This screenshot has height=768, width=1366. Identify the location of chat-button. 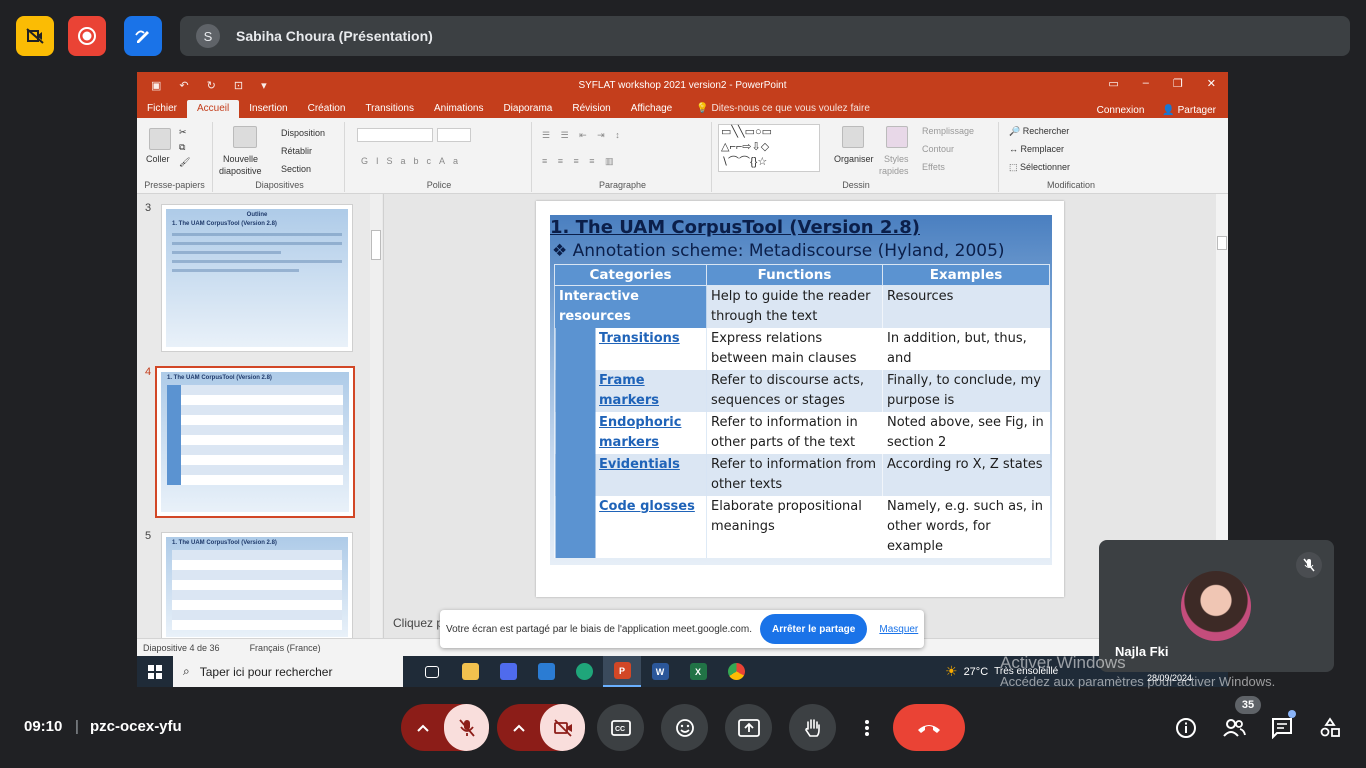
(1282, 726).